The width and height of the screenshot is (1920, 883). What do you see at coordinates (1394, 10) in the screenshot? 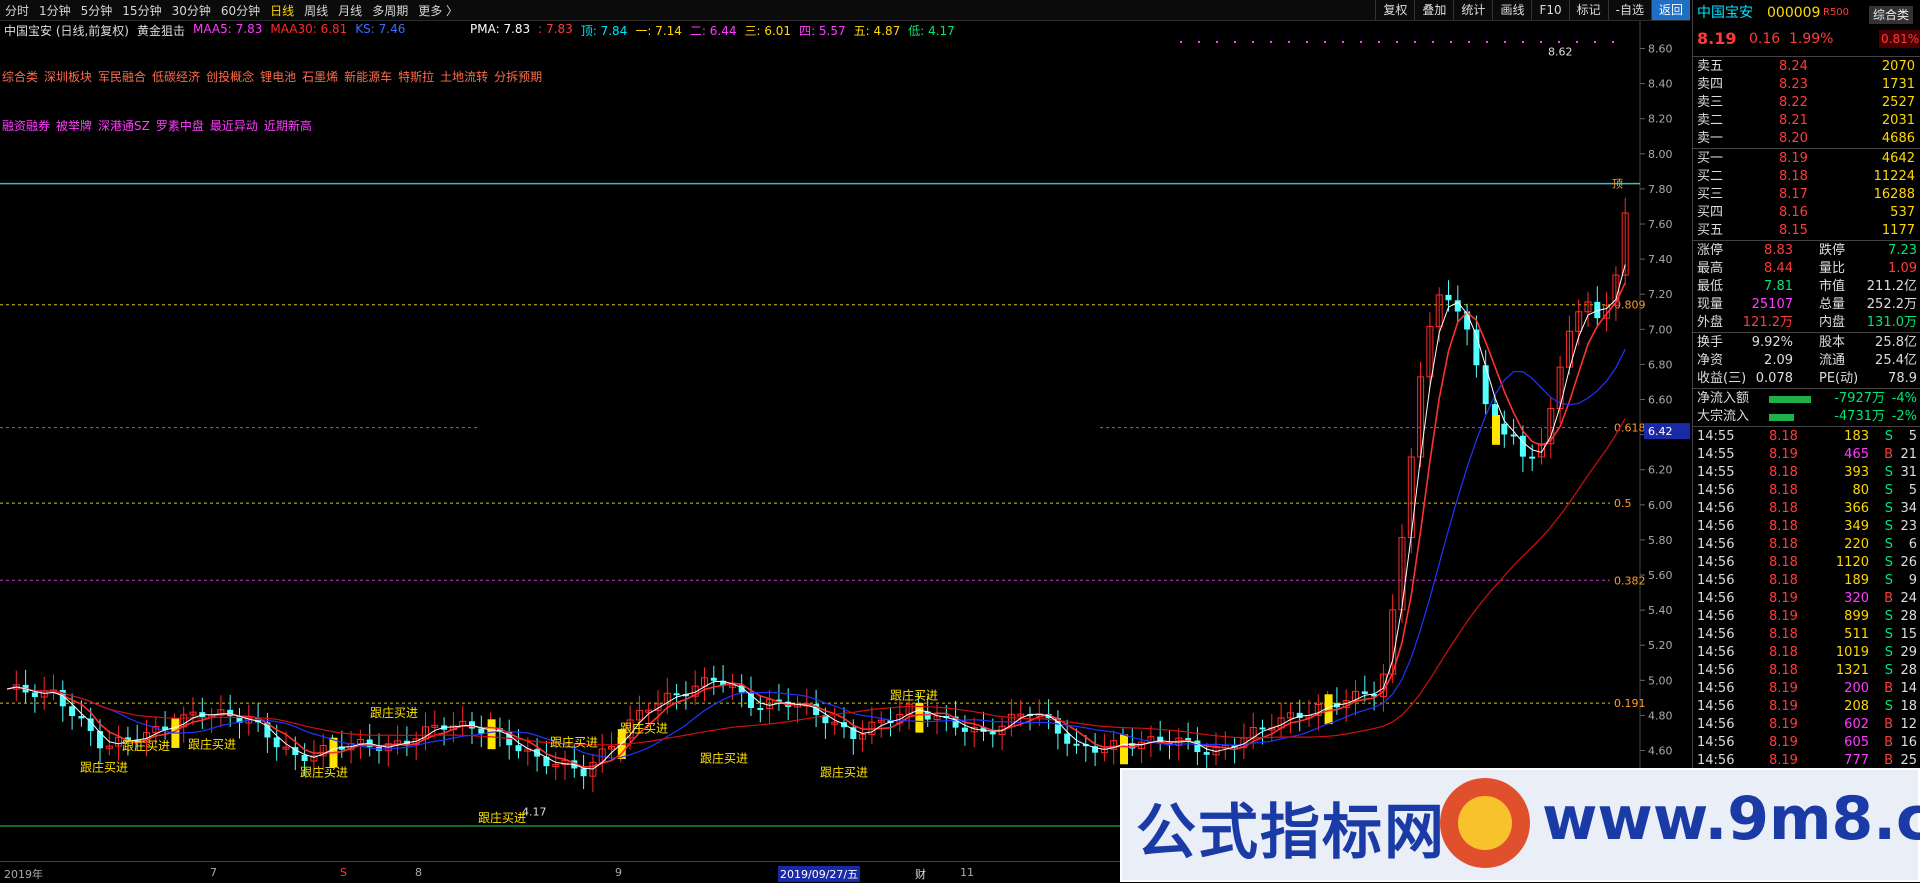
I see `toolbar-button: 复权` at bounding box center [1394, 10].